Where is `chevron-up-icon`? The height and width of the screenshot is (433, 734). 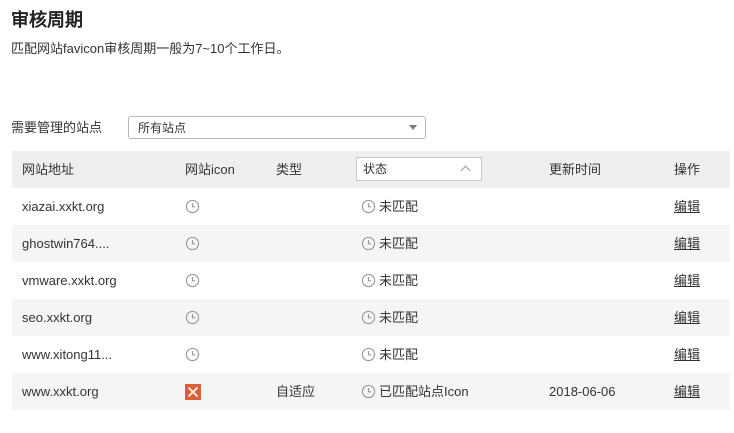 chevron-up-icon is located at coordinates (465, 170).